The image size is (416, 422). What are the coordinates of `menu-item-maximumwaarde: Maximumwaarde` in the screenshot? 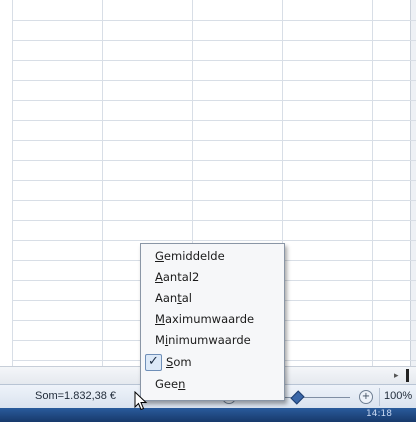 It's located at (212, 319).